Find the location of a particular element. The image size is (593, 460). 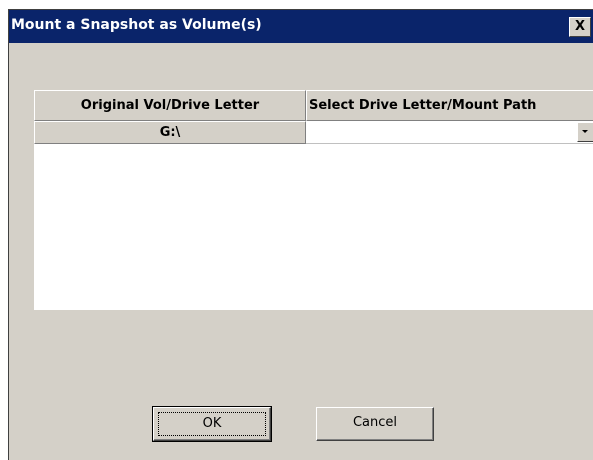

ok-button-label: OK is located at coordinates (212, 424).